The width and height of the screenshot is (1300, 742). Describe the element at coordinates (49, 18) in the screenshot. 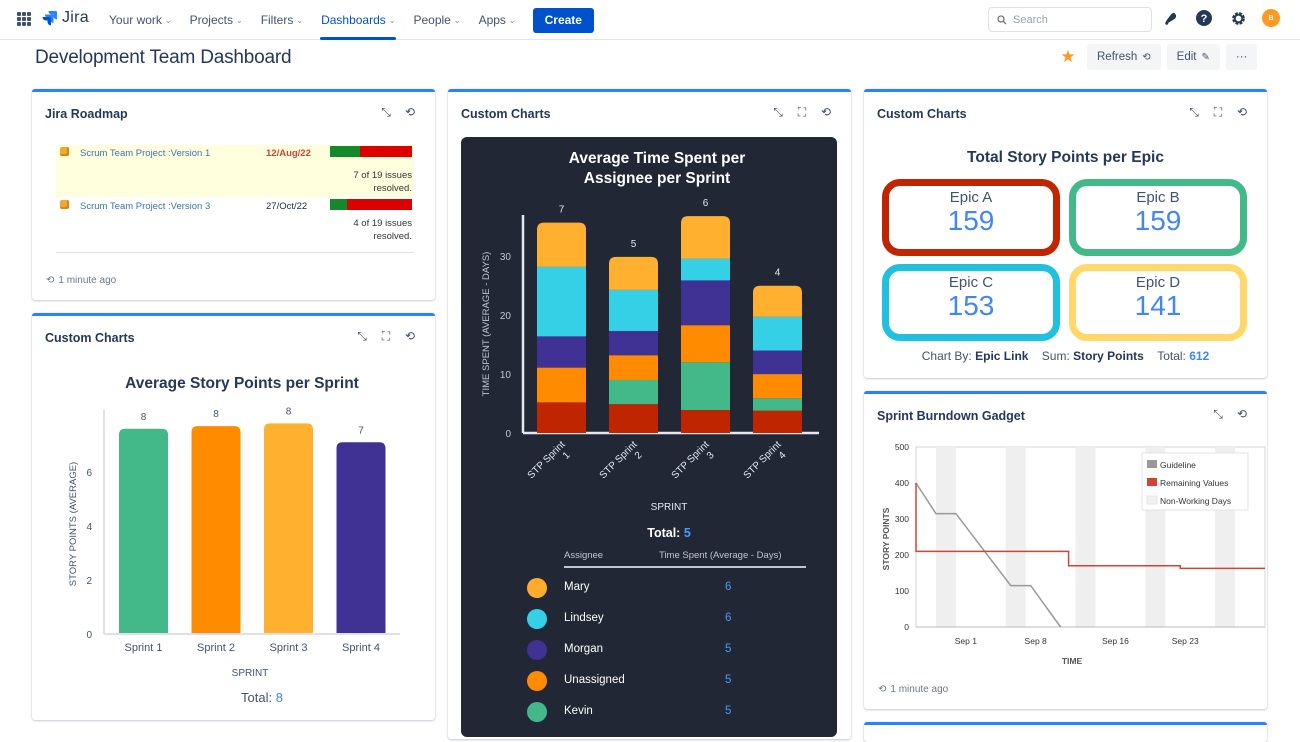

I see `jira-logo-icon` at that location.